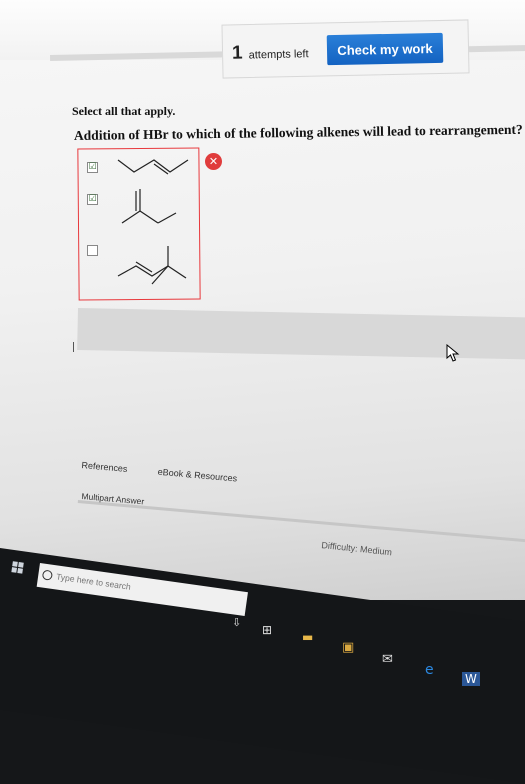 Image resolution: width=525 pixels, height=784 pixels. I want to click on text-caret, so click(73, 347).